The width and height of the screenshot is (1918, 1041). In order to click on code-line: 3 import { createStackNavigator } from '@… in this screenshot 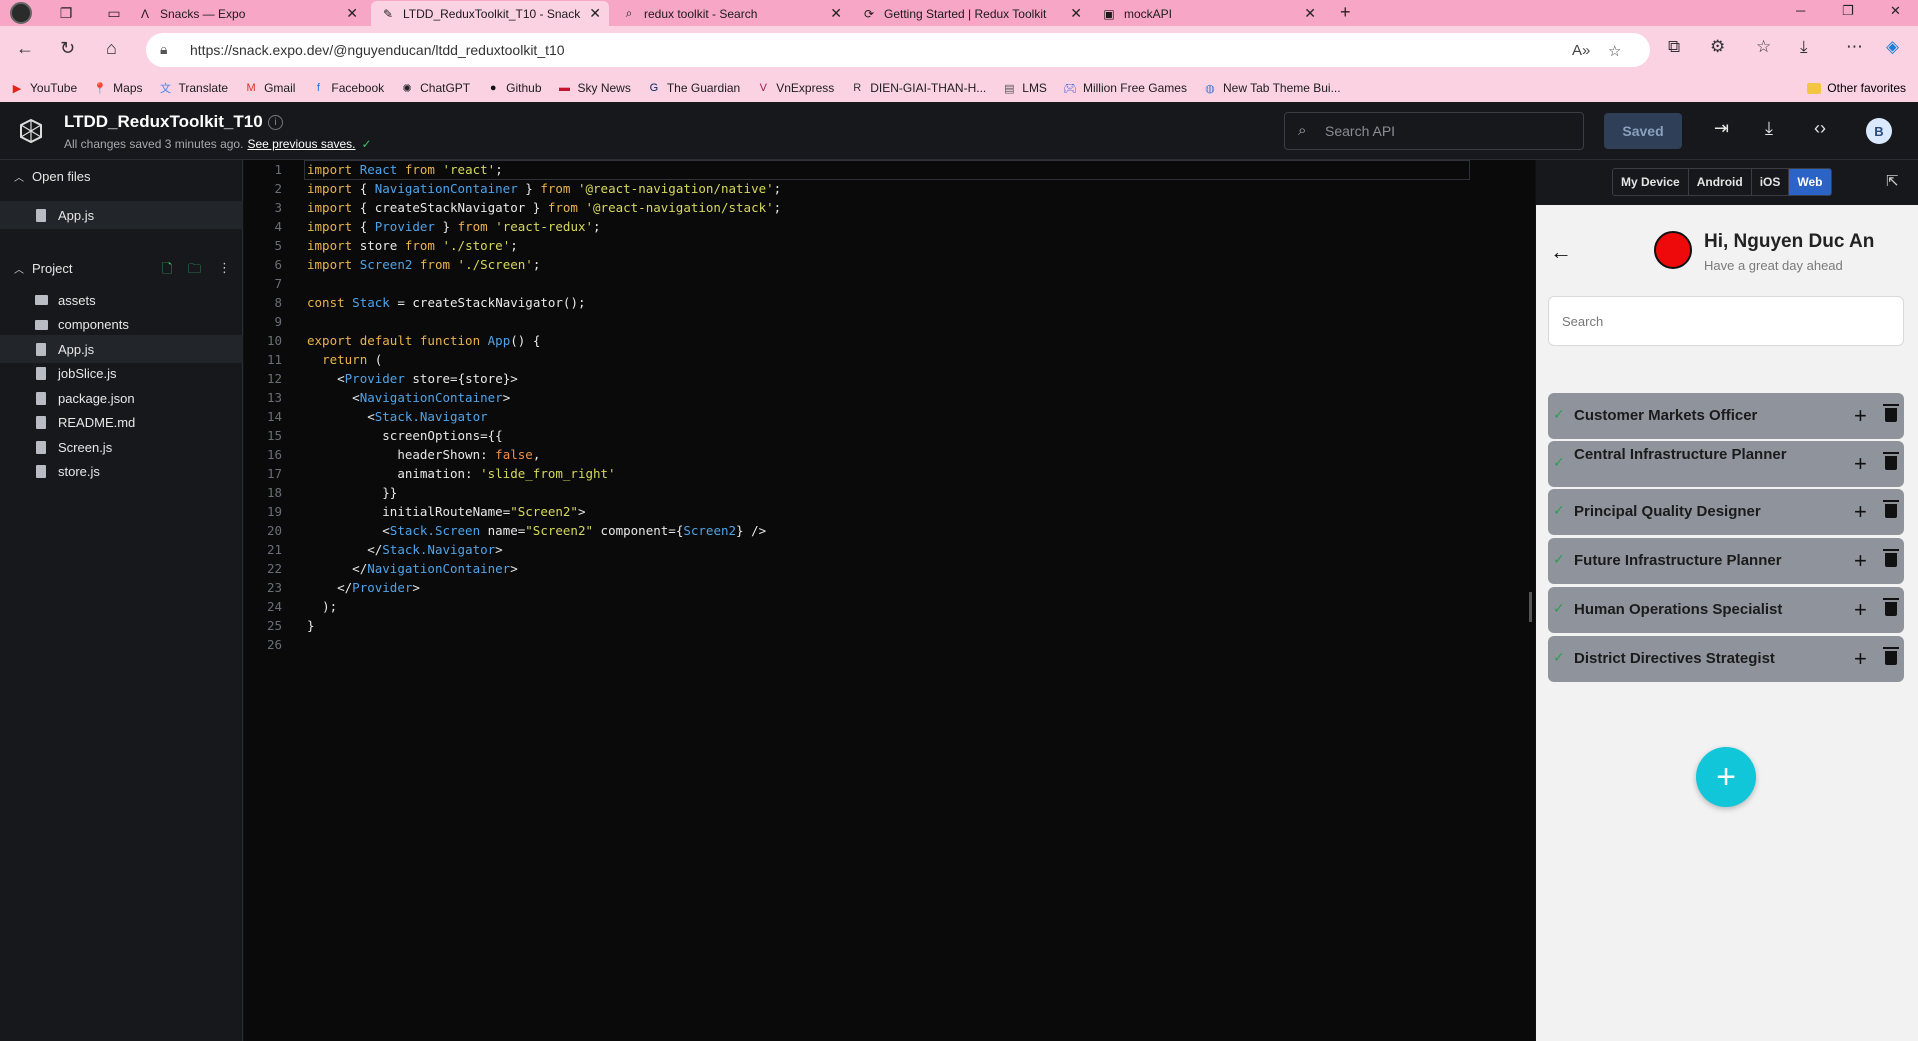, I will do `click(889, 207)`.